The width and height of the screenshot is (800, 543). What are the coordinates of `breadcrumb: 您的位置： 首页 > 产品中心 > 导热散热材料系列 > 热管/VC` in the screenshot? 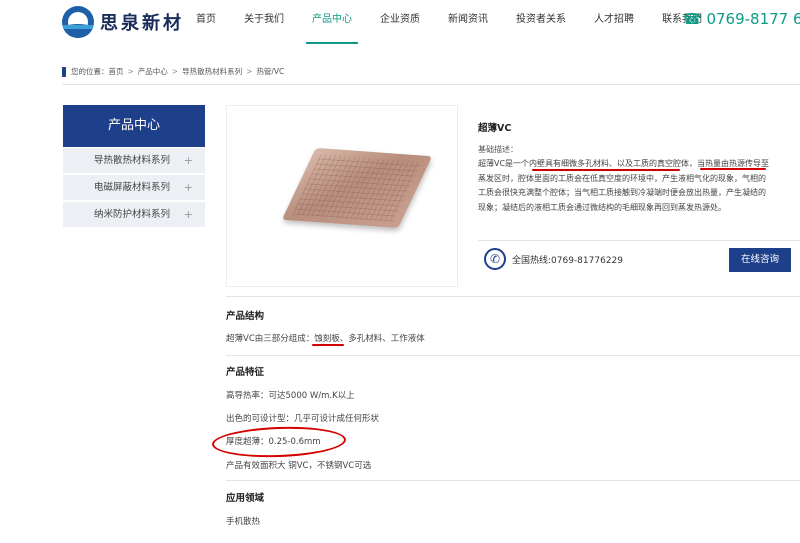 It's located at (173, 71).